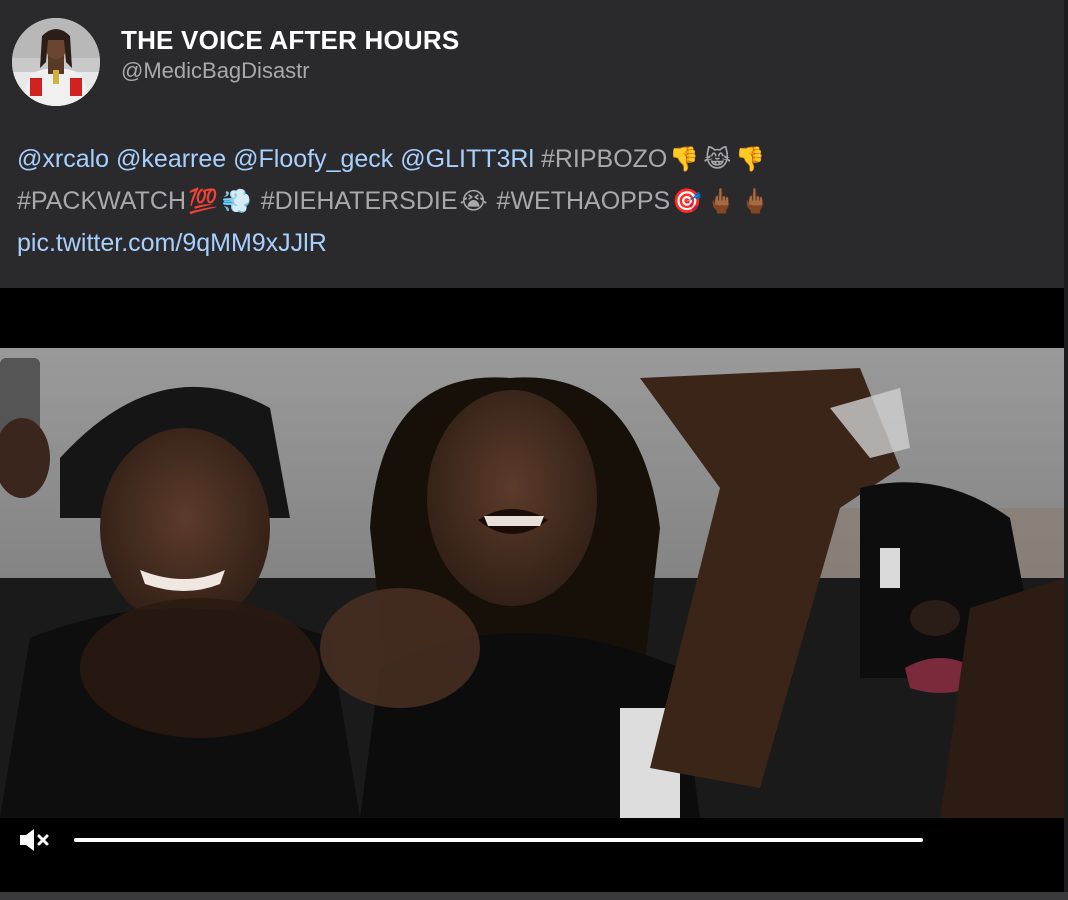  Describe the element at coordinates (290, 40) in the screenshot. I see `display-name: THE VOICE AFTER HOURS` at that location.